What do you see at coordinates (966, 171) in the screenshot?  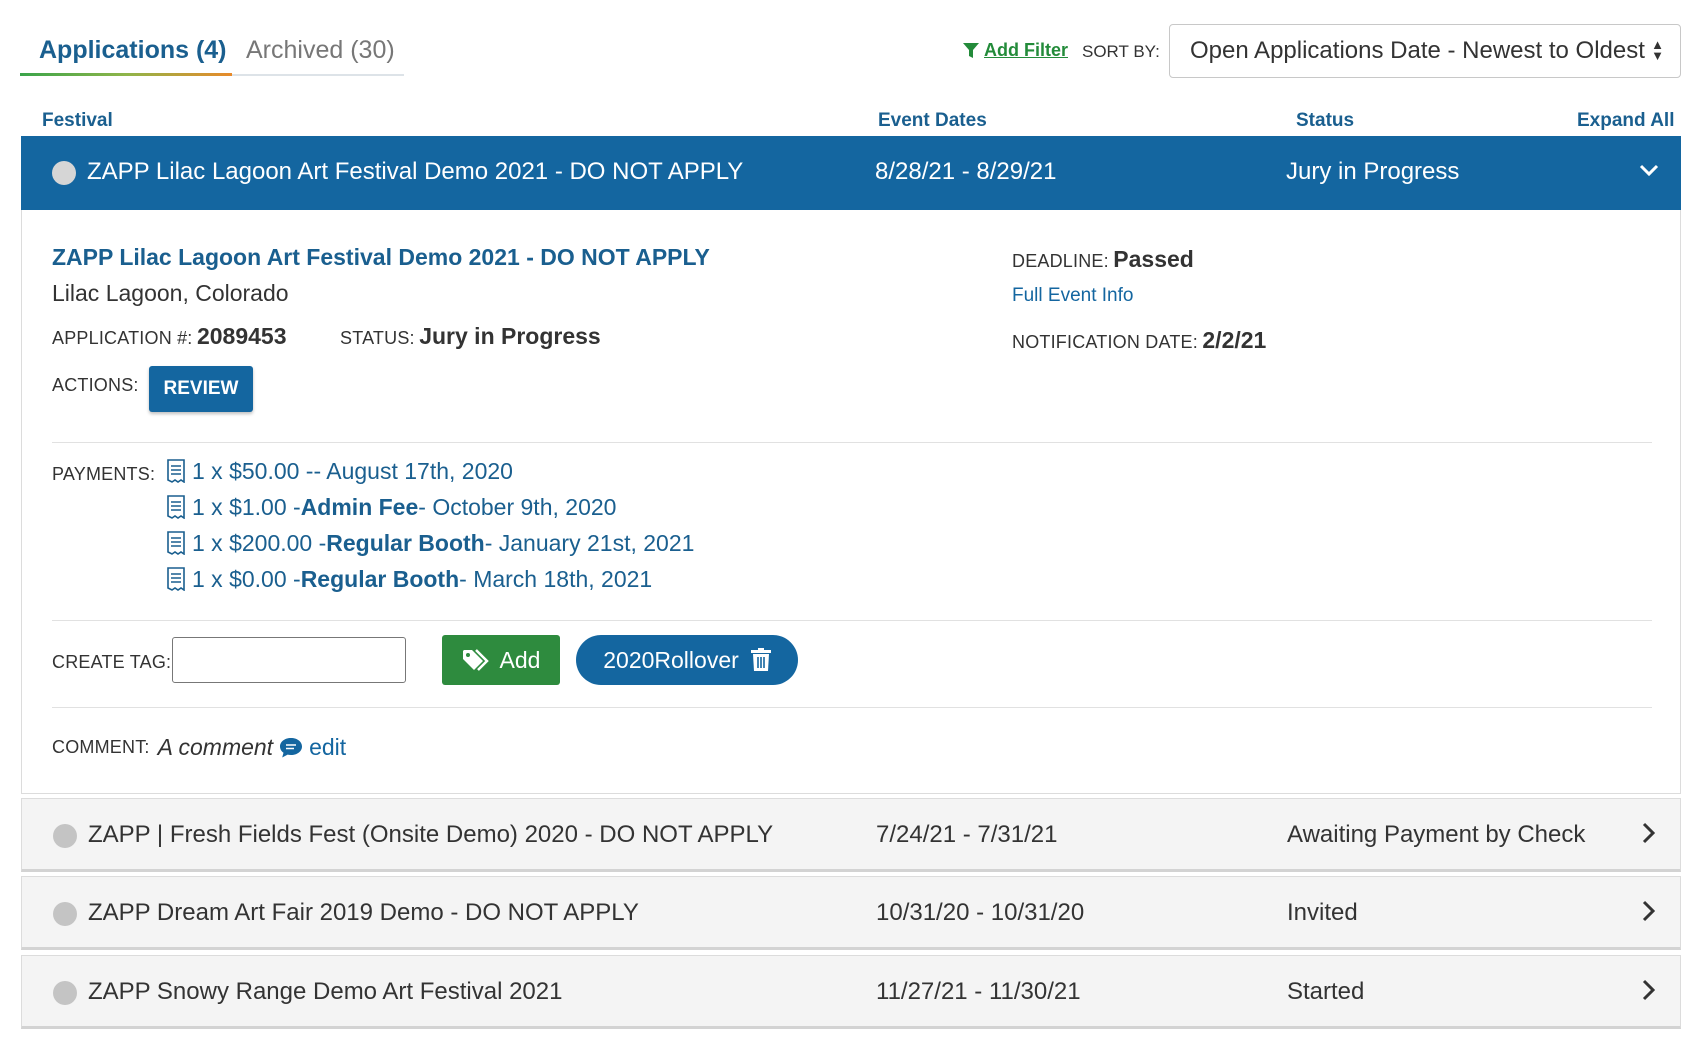 I see `event-dates: 8/28/21 - 8/29/21` at bounding box center [966, 171].